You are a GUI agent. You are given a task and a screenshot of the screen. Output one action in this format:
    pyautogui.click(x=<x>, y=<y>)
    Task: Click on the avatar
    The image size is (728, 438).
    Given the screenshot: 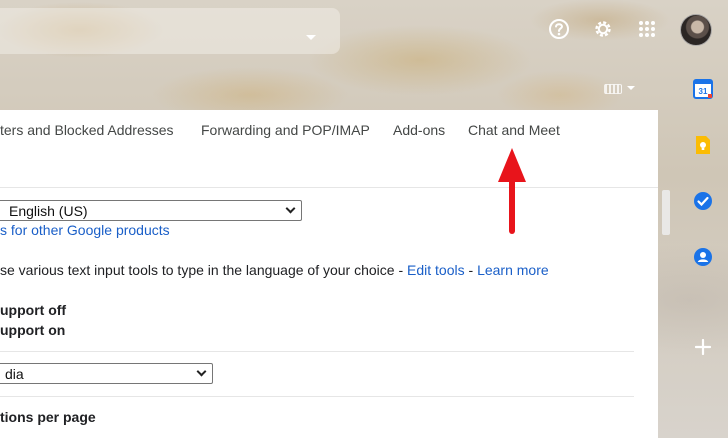 What is the action you would take?
    pyautogui.click(x=696, y=30)
    